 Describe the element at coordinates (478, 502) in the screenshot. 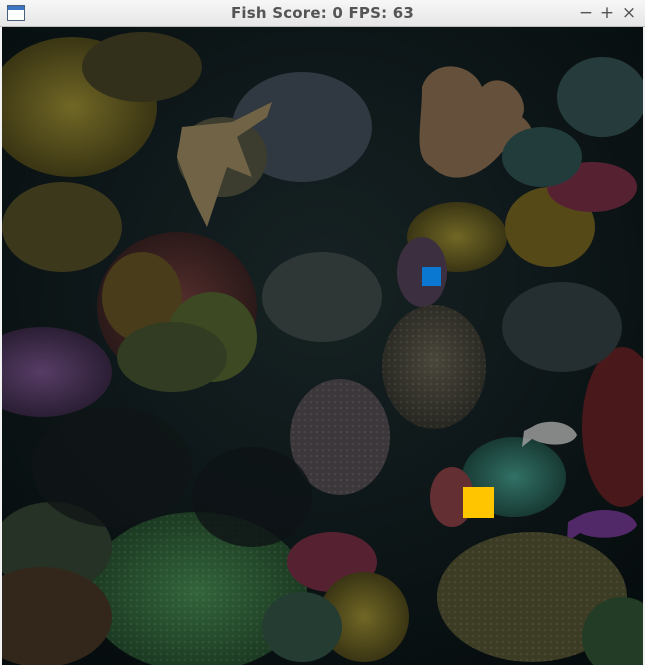

I see `player-square` at that location.